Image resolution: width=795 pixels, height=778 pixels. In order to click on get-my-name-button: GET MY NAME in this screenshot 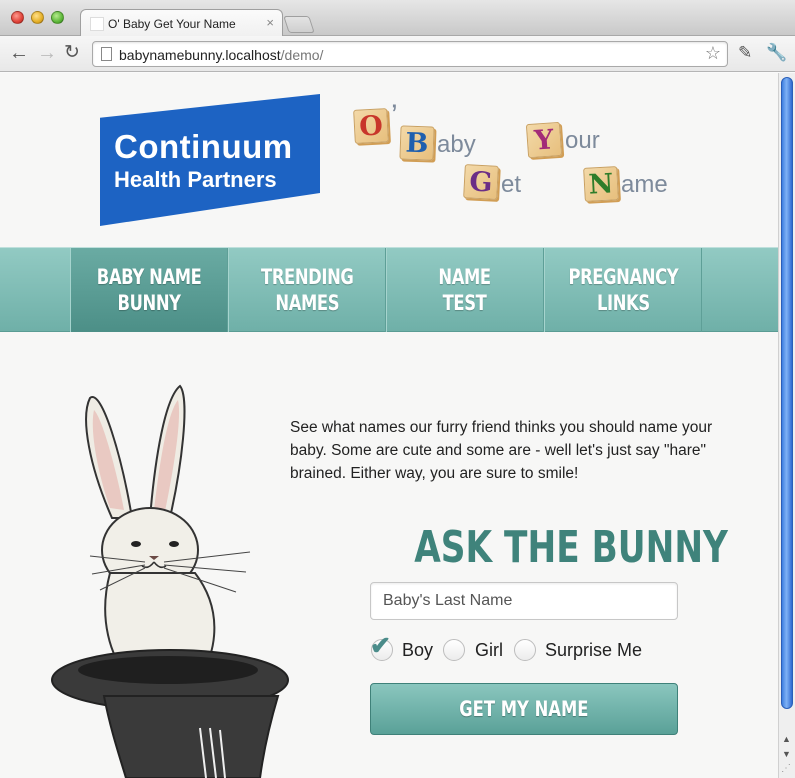, I will do `click(524, 709)`.